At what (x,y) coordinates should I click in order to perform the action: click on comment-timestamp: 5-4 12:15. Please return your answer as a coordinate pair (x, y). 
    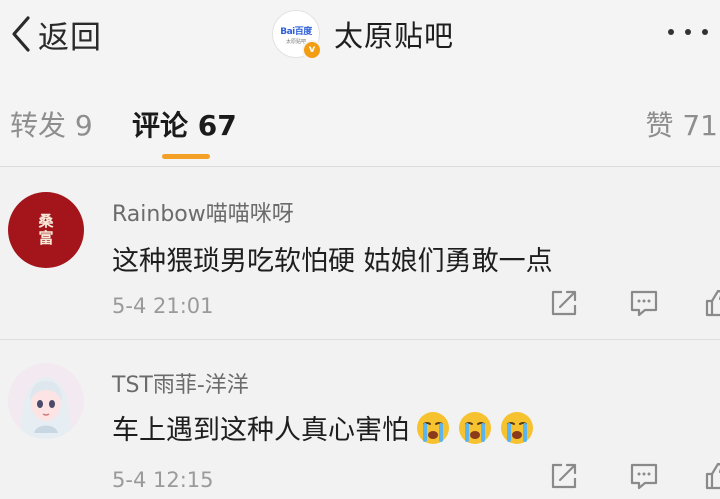
    Looking at the image, I should click on (163, 480).